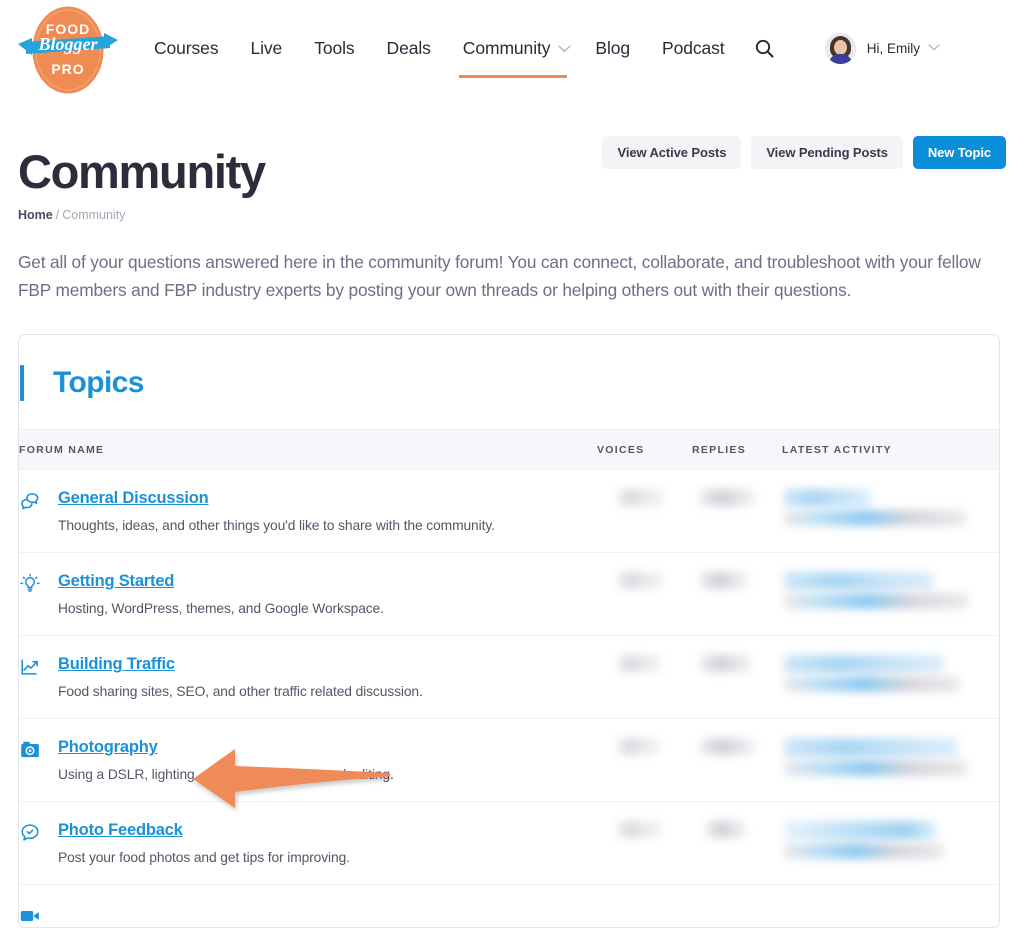 The width and height of the screenshot is (1024, 942). I want to click on breadcrumb-home: Home, so click(35, 215).